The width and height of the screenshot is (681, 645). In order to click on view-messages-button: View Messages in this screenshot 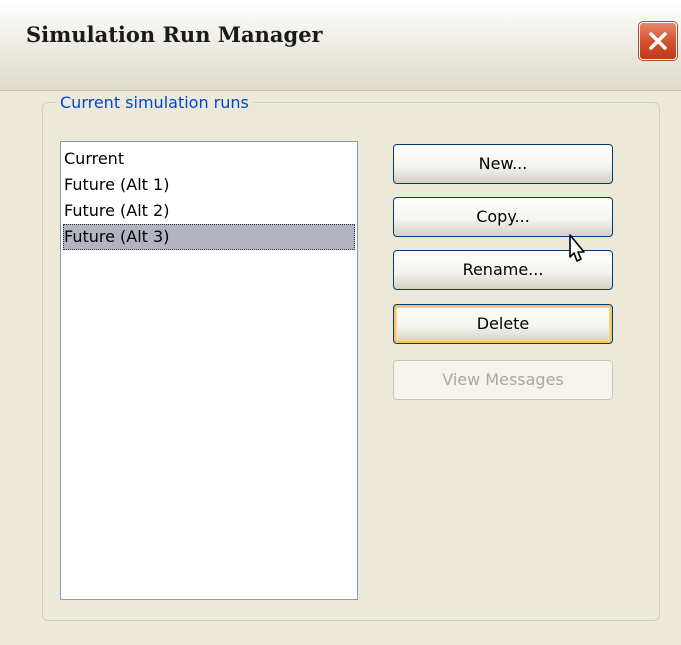, I will do `click(503, 380)`.